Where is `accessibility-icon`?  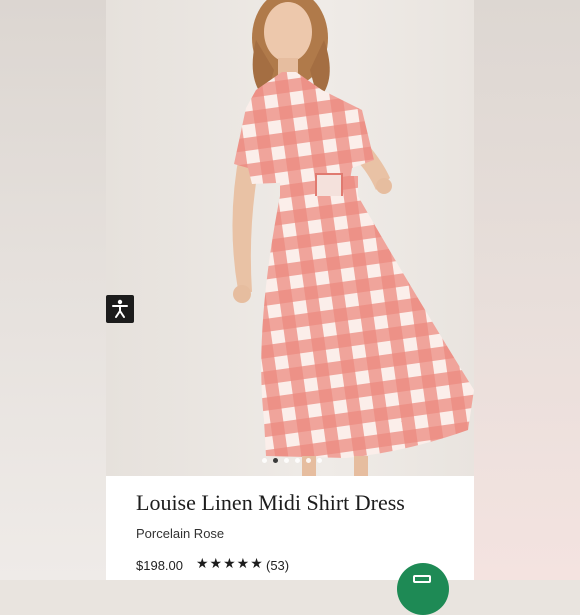 accessibility-icon is located at coordinates (120, 308).